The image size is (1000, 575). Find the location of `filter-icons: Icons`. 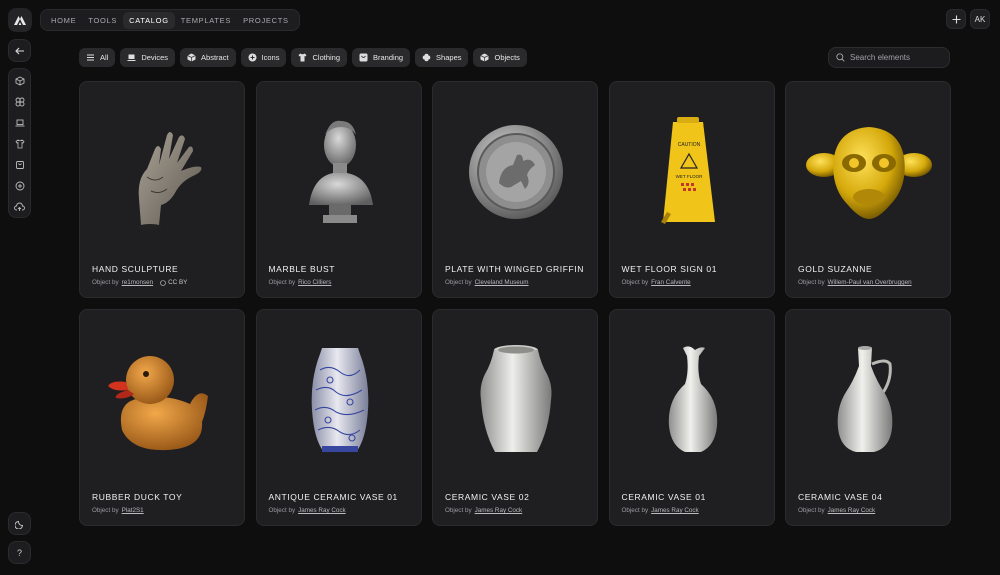

filter-icons: Icons is located at coordinates (263, 57).